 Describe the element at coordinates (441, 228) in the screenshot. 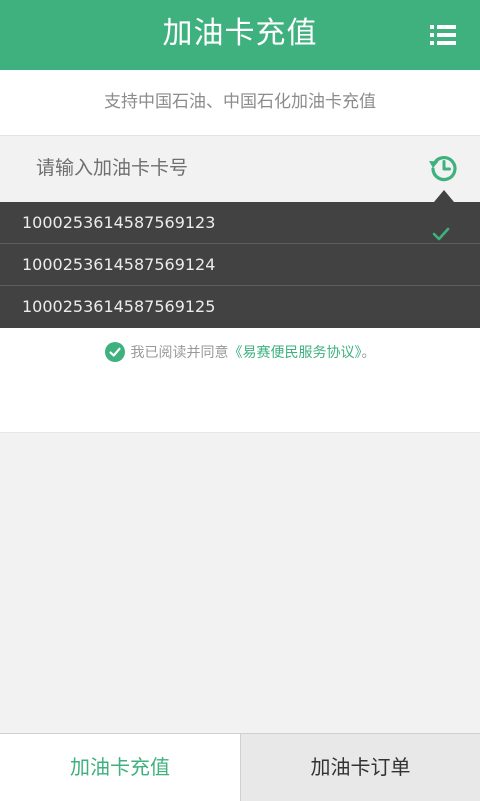

I see `check-icon` at that location.